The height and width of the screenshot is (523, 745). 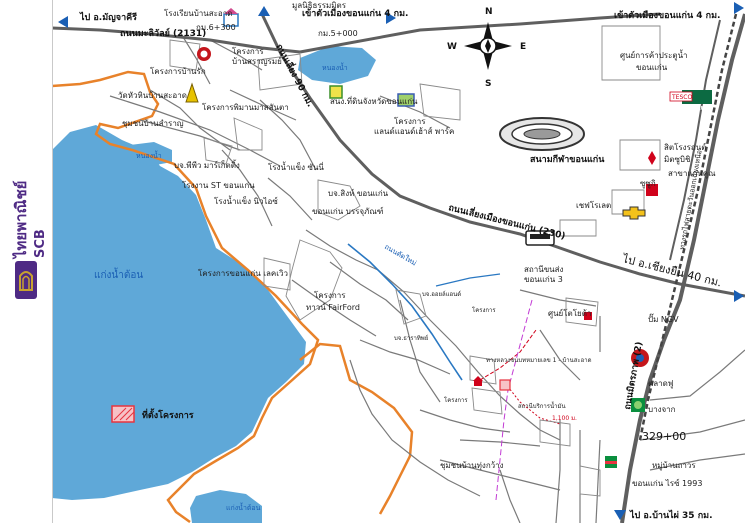 I want to click on project-banruek-label: โครงการบ้านรัก, so click(x=178, y=71).